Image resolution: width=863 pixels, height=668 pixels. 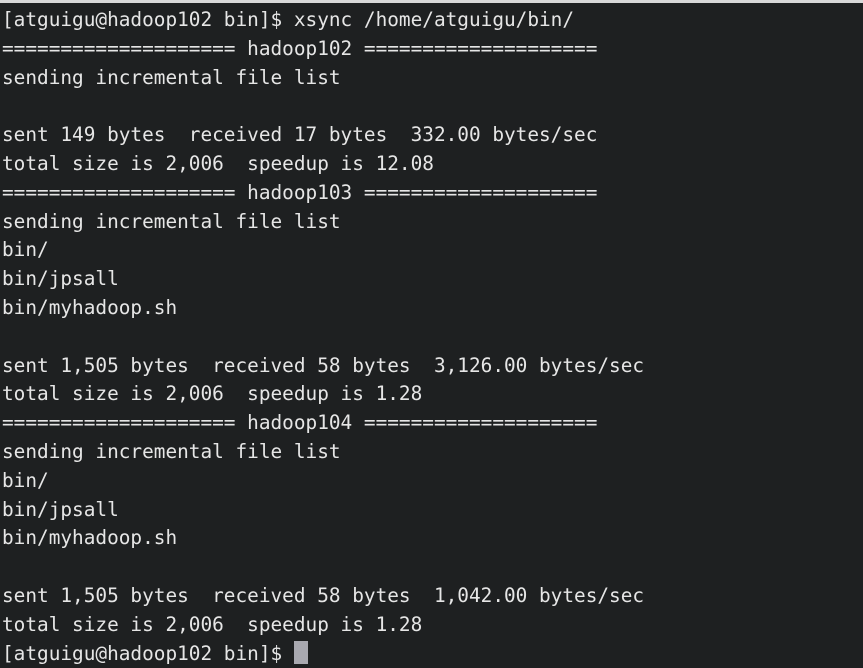 What do you see at coordinates (90, 538) in the screenshot?
I see `terminal-line-file-myhadoop-hadoop104: bin/myhadoop.sh` at bounding box center [90, 538].